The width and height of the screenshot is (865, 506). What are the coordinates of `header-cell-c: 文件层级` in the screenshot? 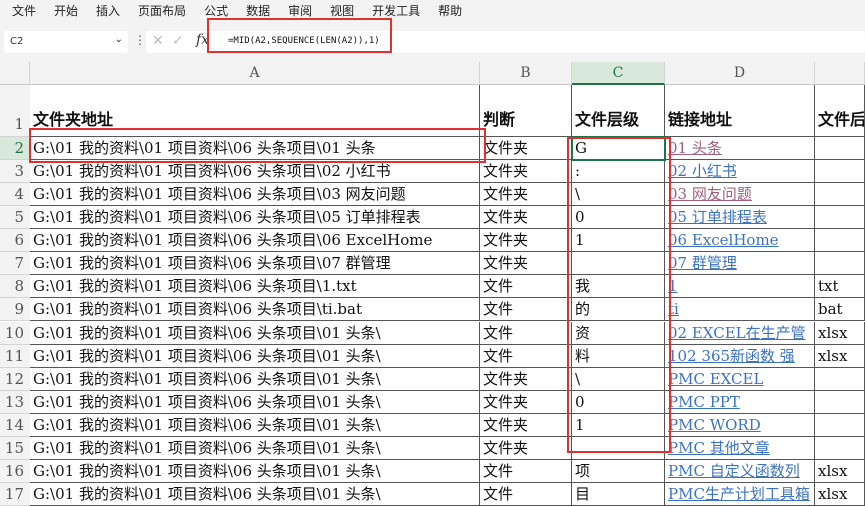 It's located at (618, 111).